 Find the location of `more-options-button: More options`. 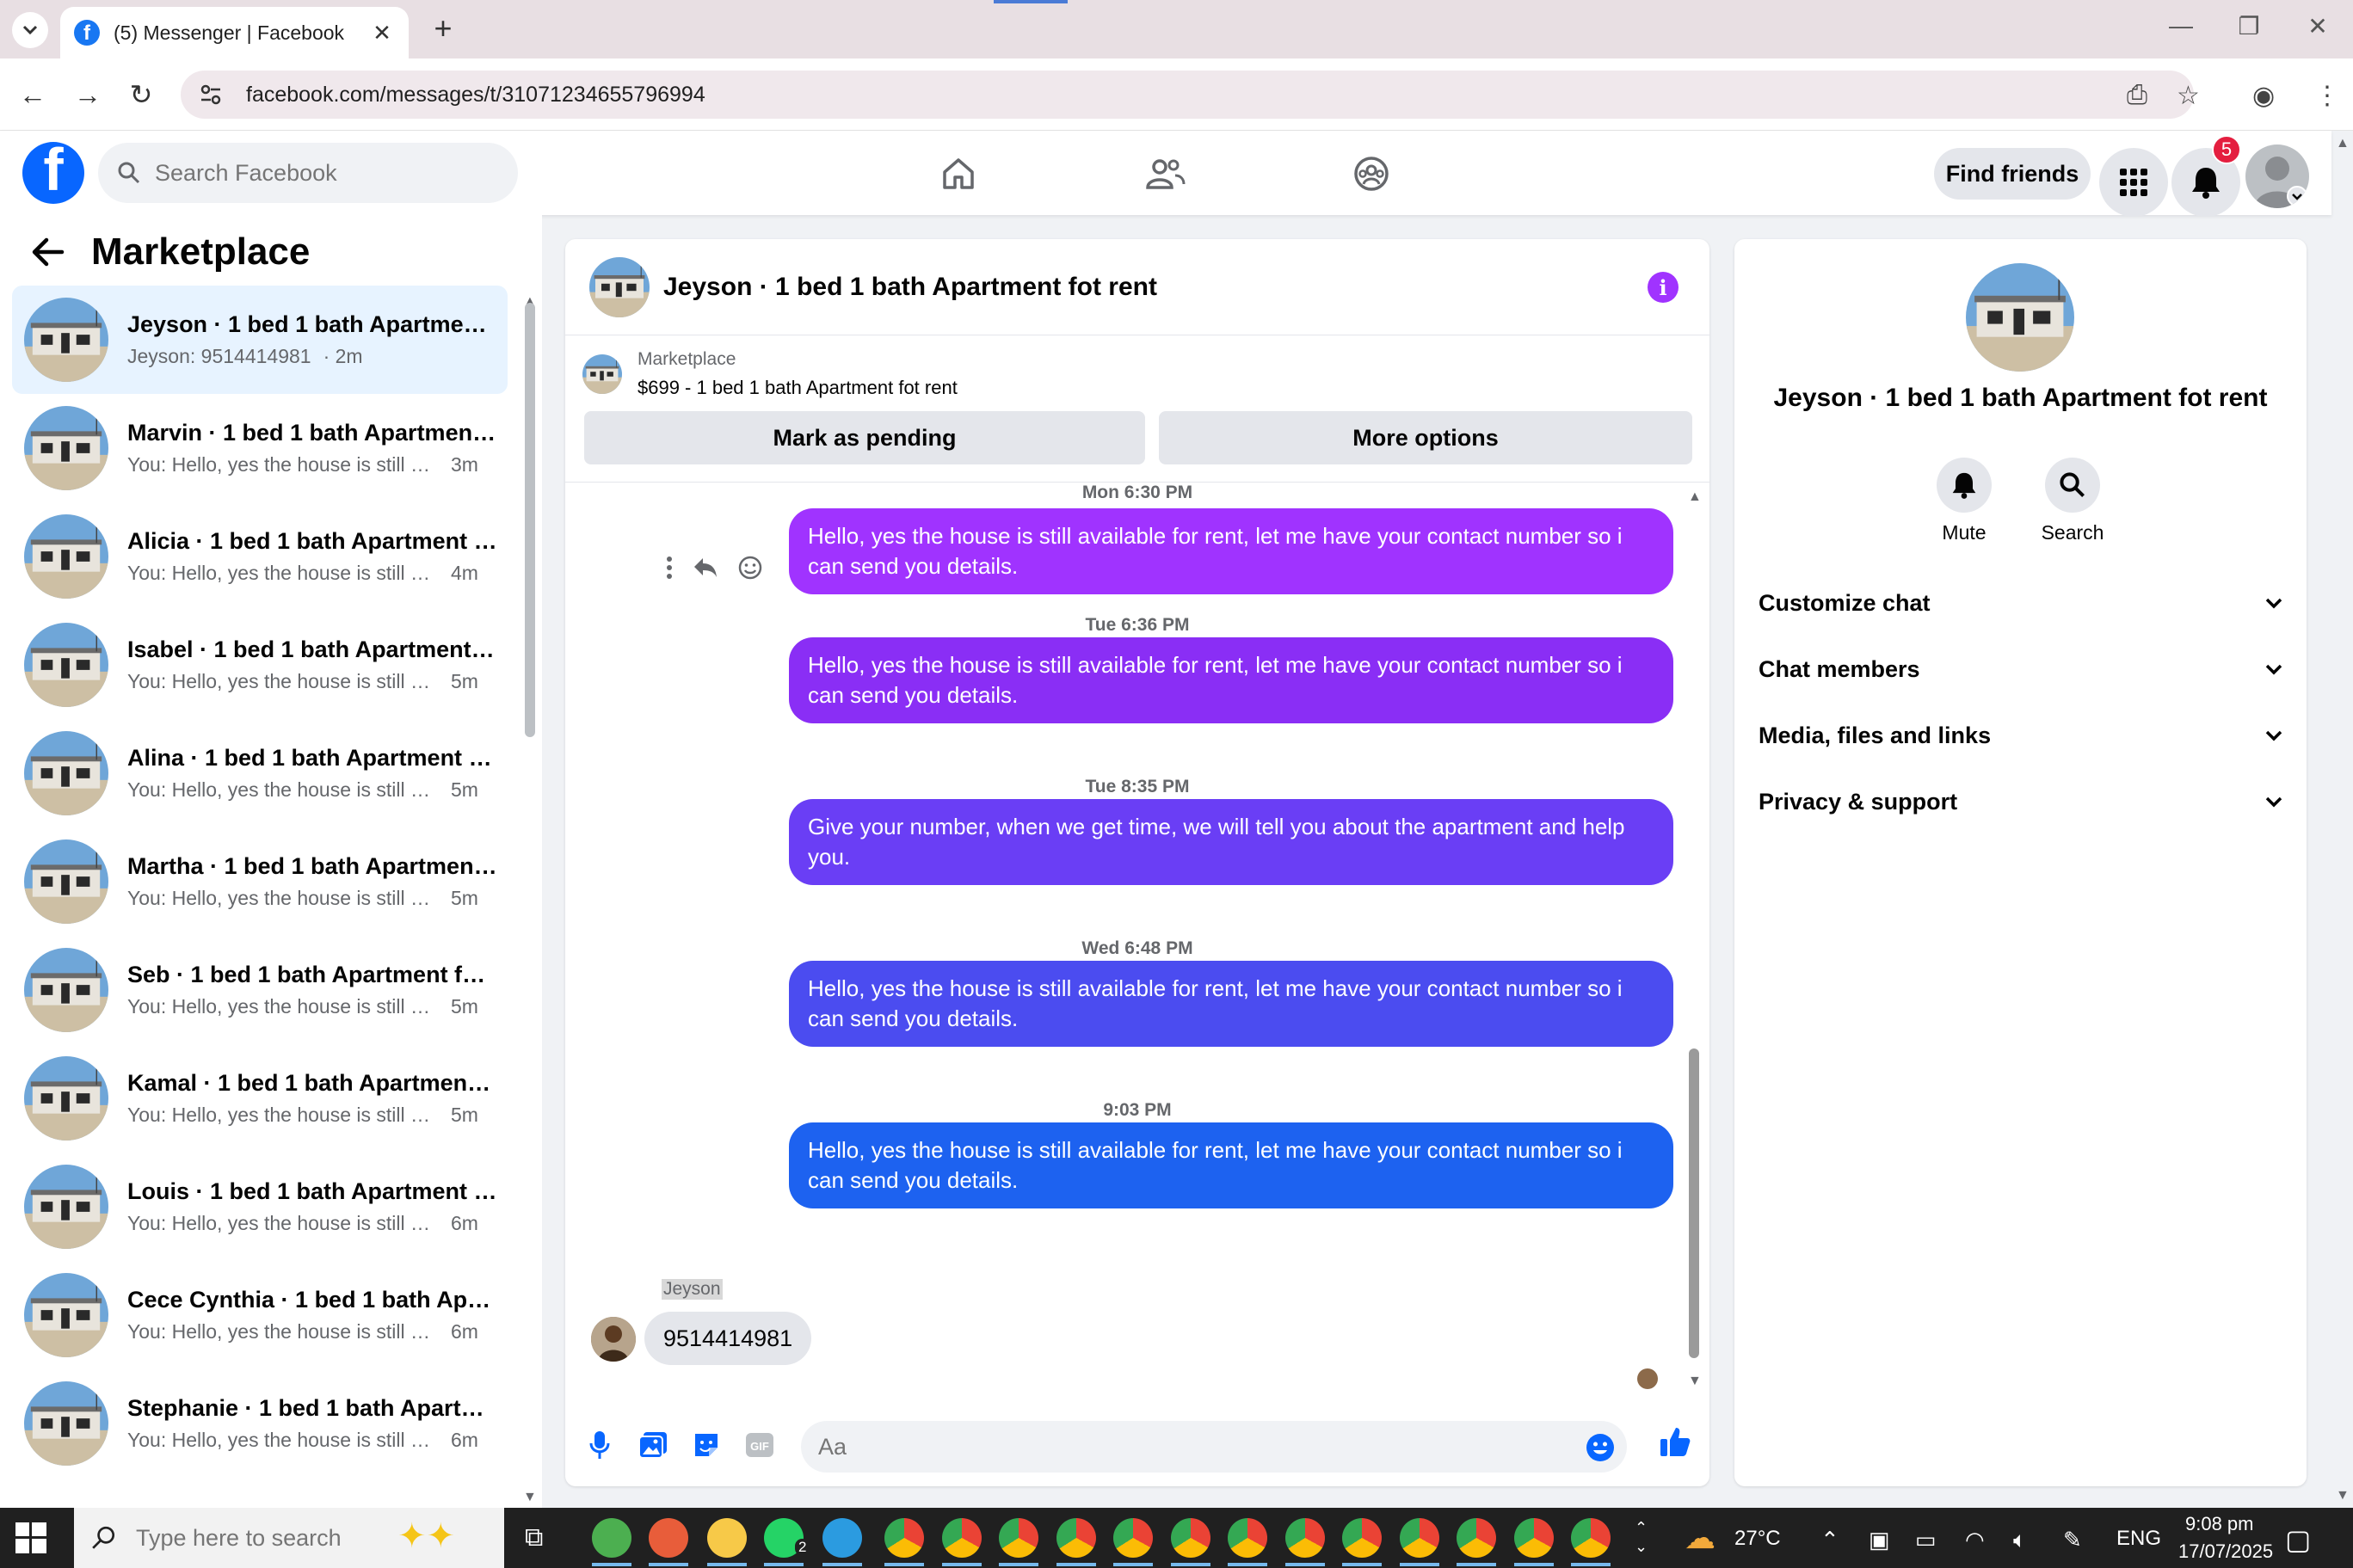

more-options-button: More options is located at coordinates (1425, 437).